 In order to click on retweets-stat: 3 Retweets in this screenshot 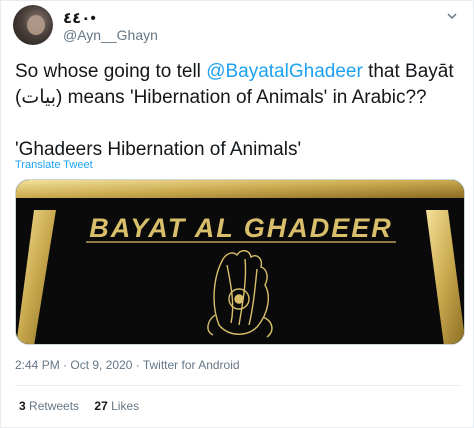, I will do `click(49, 406)`.